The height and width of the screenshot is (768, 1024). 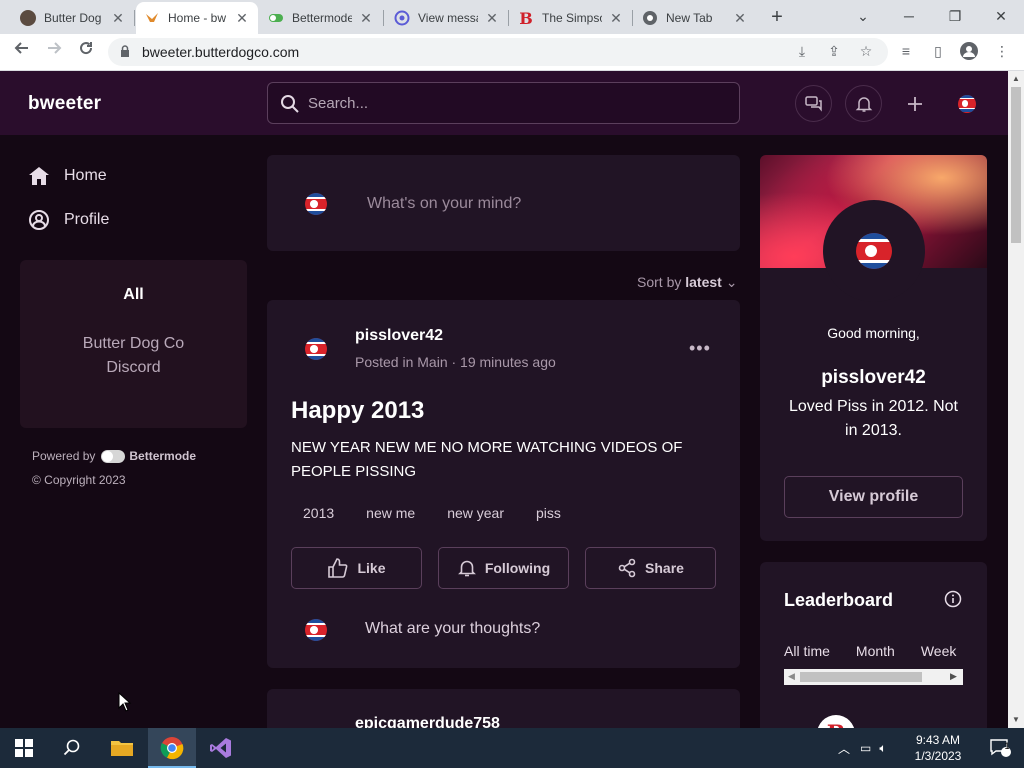 I want to click on view-profile-button: View profile, so click(x=873, y=497).